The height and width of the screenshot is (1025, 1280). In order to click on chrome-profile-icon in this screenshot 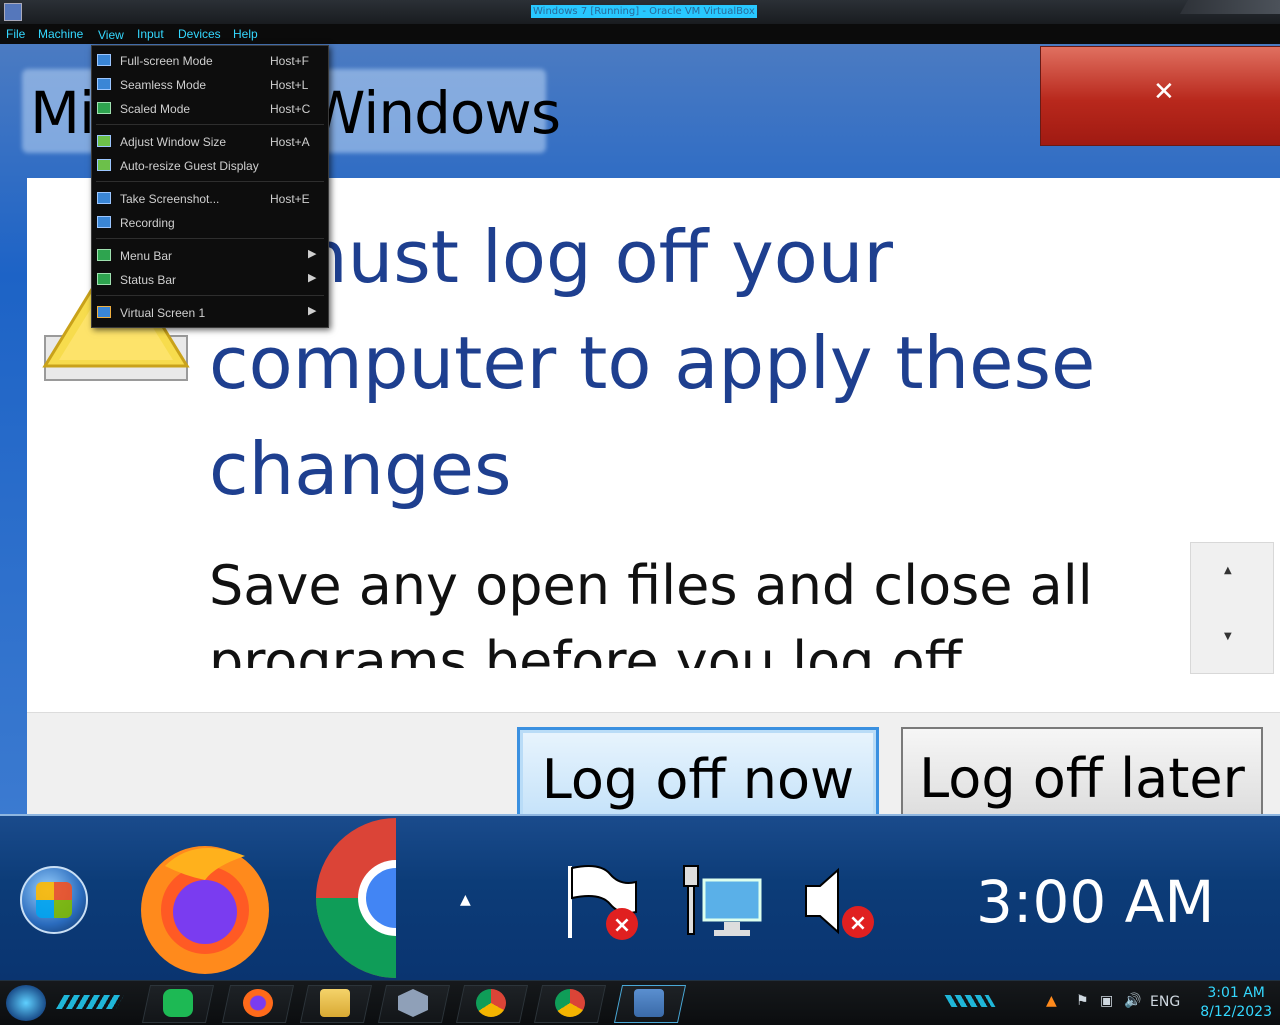, I will do `click(570, 1003)`.